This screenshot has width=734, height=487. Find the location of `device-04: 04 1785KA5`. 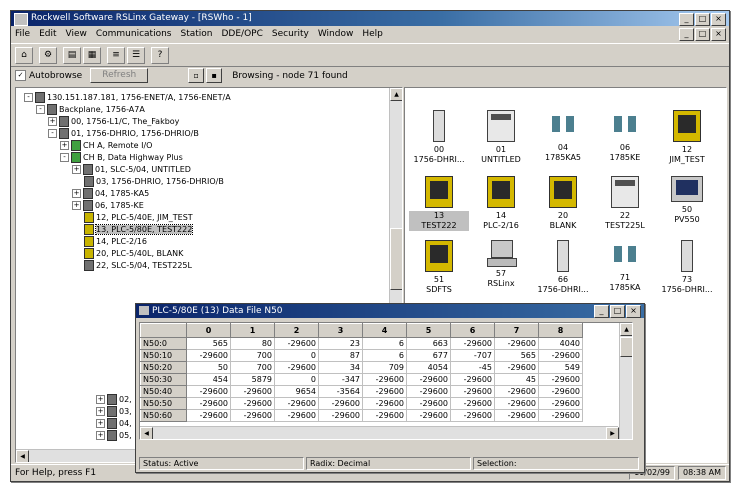

device-04: 04 1785KA5 is located at coordinates (563, 136).